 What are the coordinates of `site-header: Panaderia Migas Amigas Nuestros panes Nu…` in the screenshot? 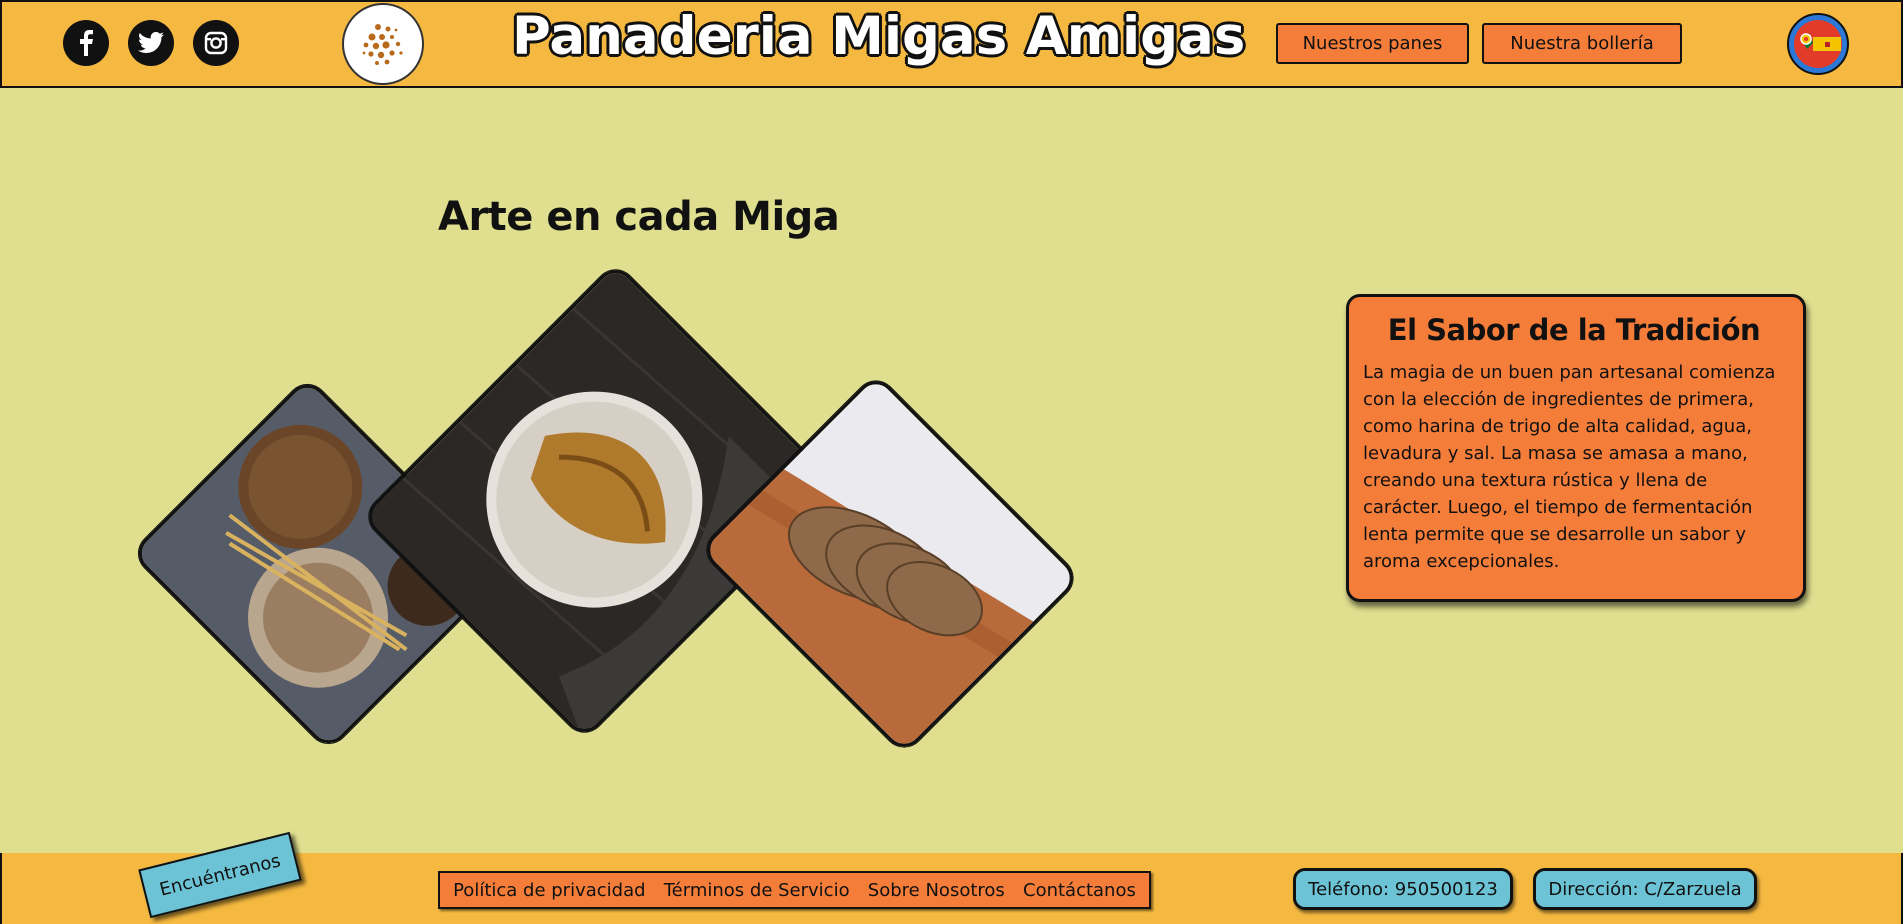 It's located at (951, 44).